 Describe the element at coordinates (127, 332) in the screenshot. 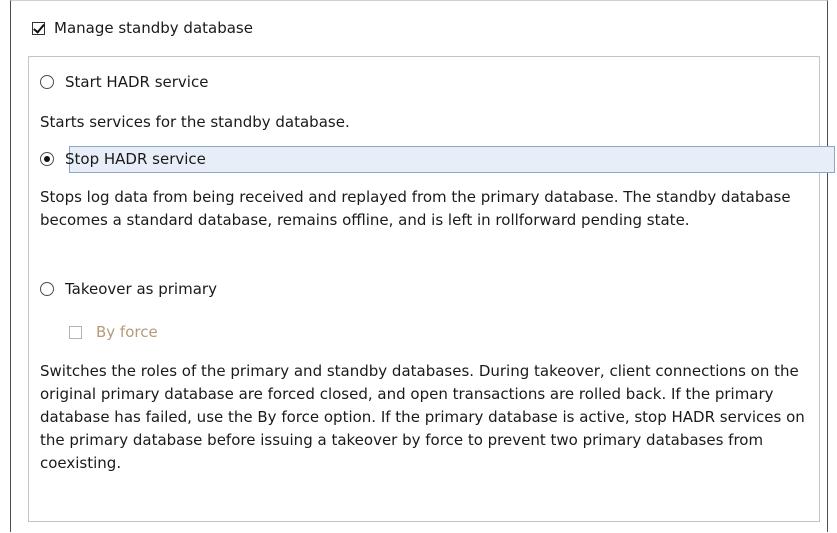

I see `by-force-label: By force` at that location.